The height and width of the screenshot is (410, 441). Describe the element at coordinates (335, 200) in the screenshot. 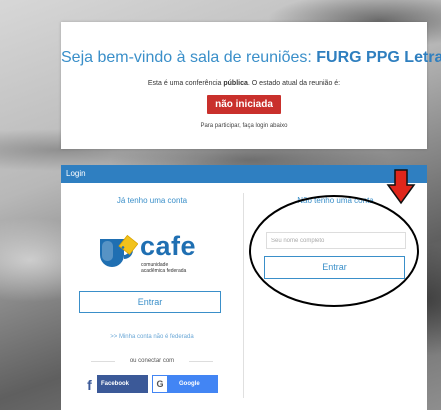

I see `guest-heading: Não tenho uma conta` at that location.